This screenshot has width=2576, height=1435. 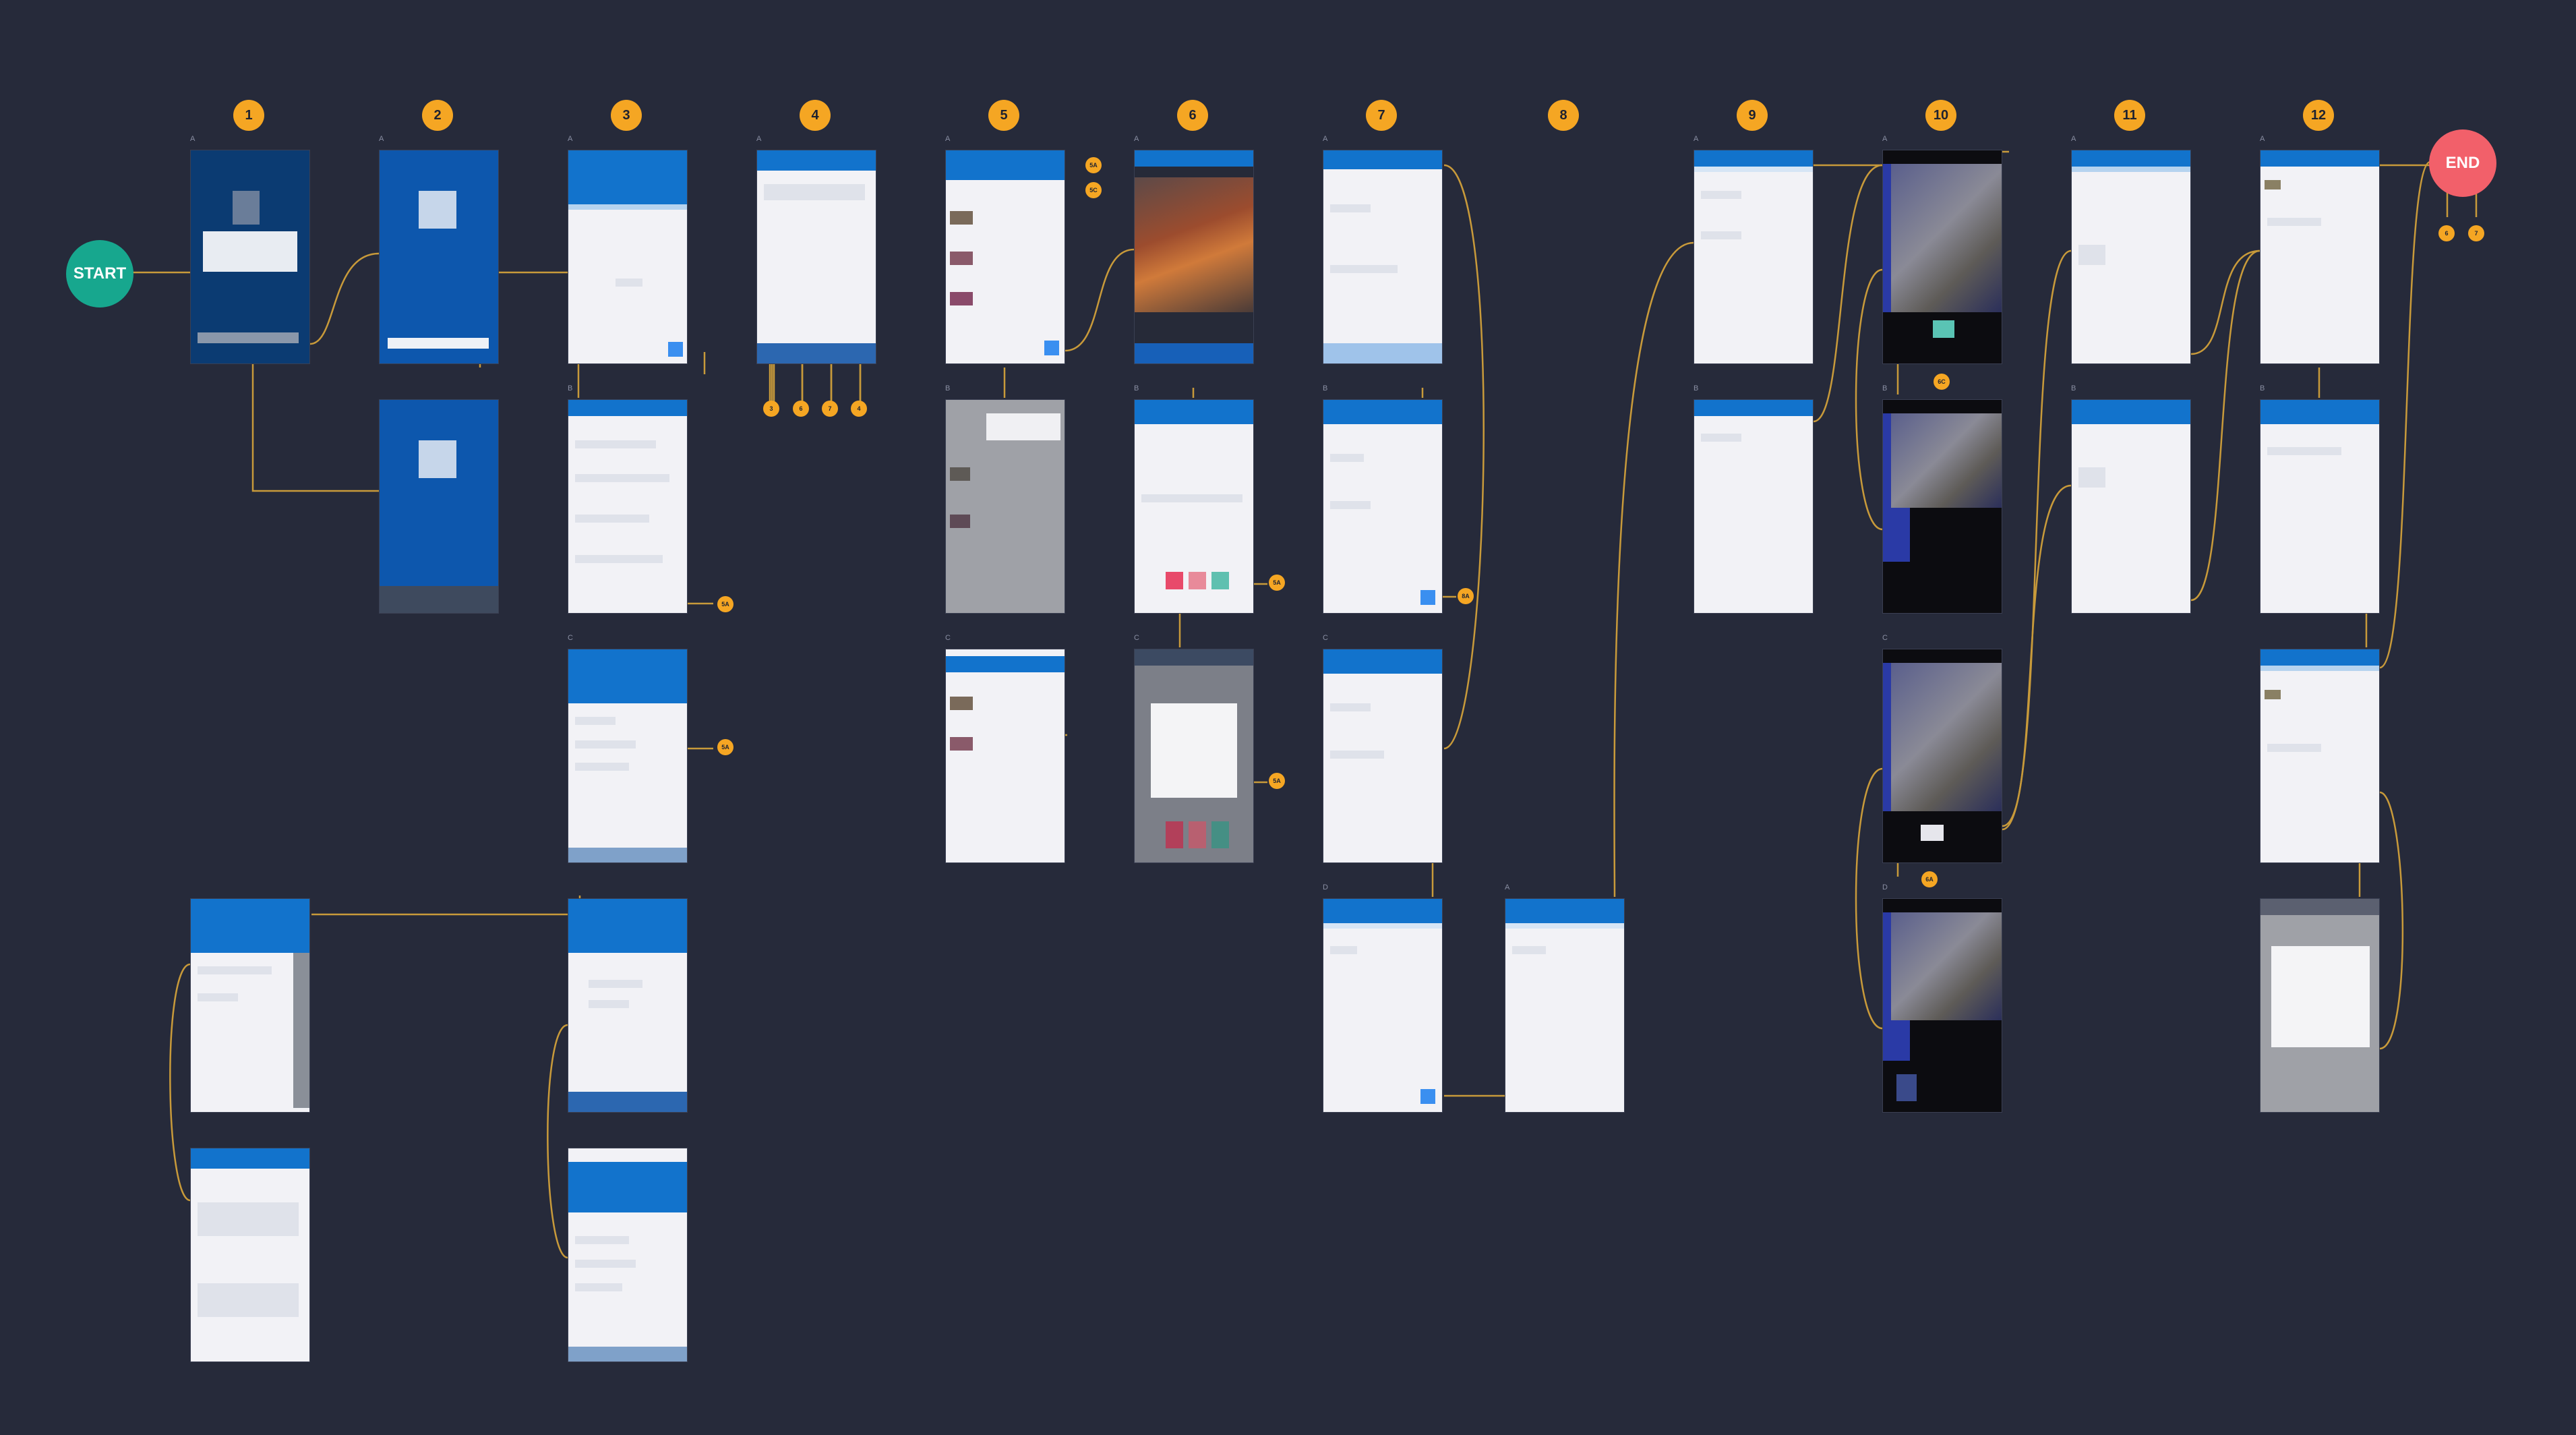 What do you see at coordinates (1381, 115) in the screenshot?
I see `column-number-badge: 7` at bounding box center [1381, 115].